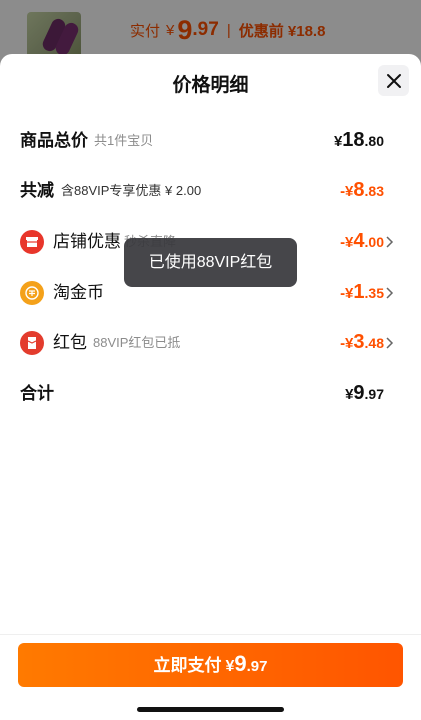 The image size is (421, 720). I want to click on goods-total-int: 18, so click(353, 140).